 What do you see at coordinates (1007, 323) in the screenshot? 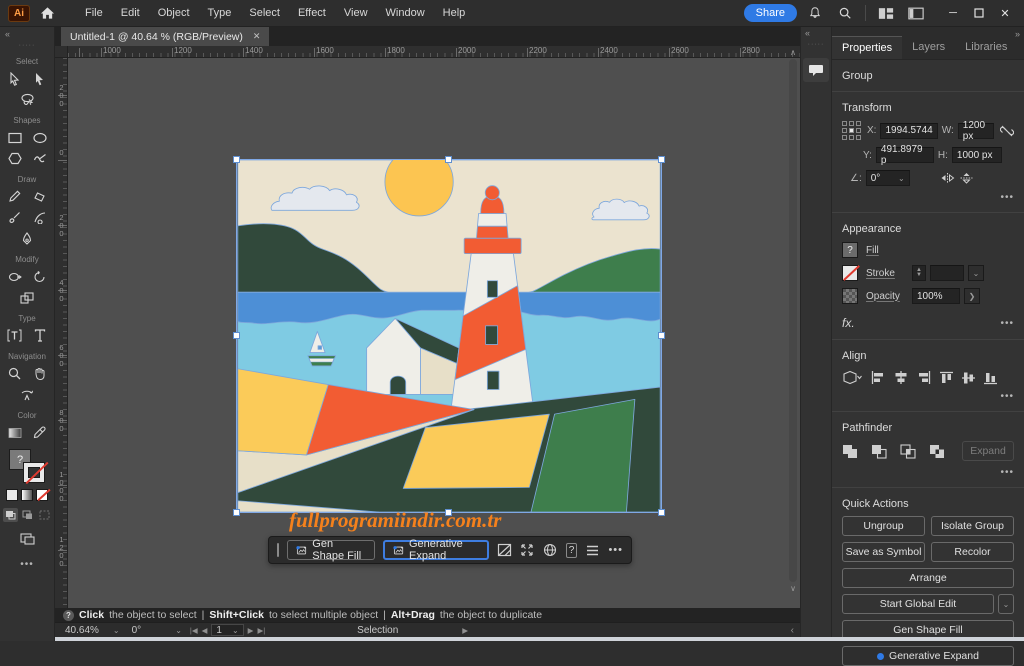
I see `appearance-more-icon: •••` at bounding box center [1007, 323].